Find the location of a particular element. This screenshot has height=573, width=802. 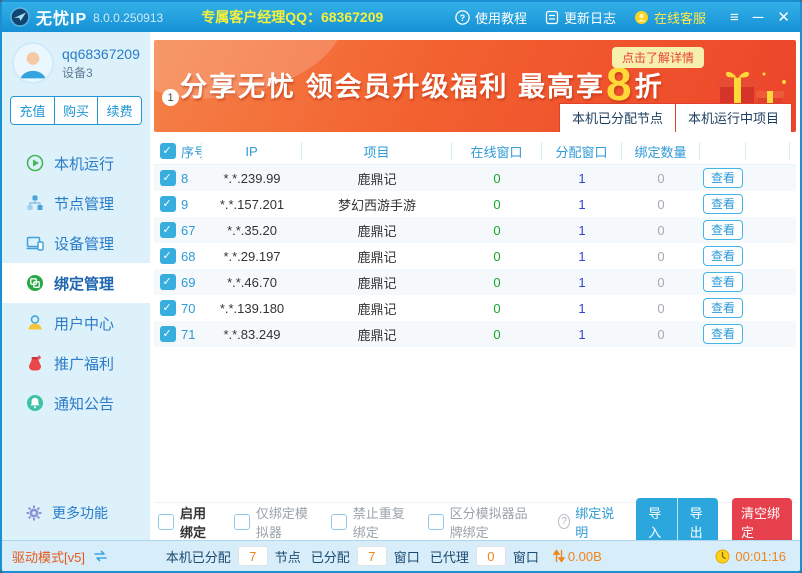

row-seq: 70 is located at coordinates (188, 308).